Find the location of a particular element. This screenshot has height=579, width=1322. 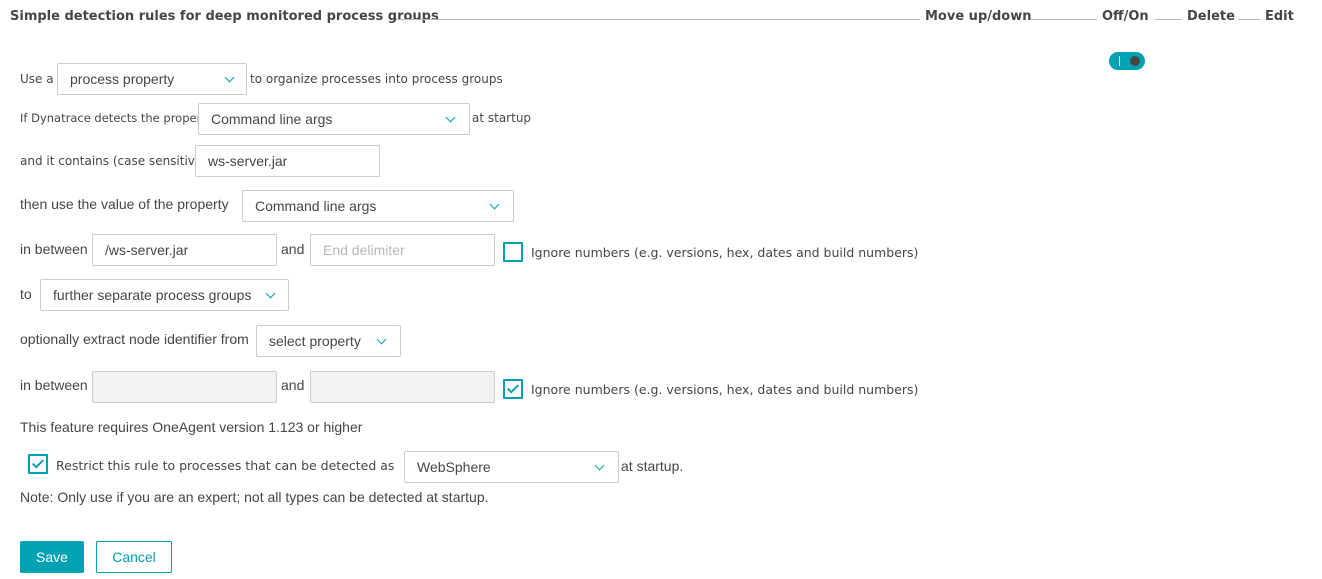

property-type-select: process property is located at coordinates (152, 79).